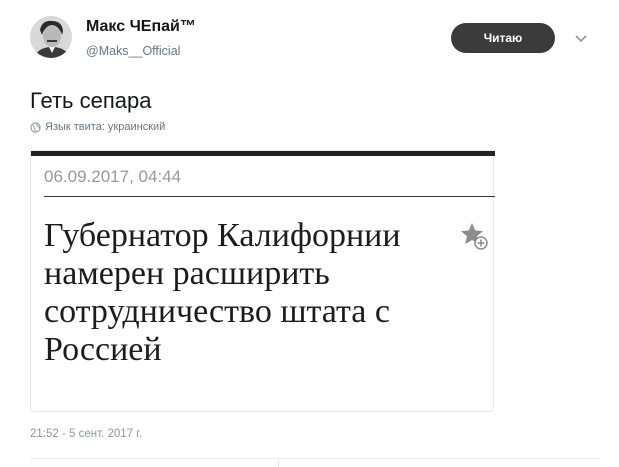 The image size is (619, 467). Describe the element at coordinates (86, 434) in the screenshot. I see `tweet-timestamp: 21:52 - 5 сент. 2017 г.` at that location.